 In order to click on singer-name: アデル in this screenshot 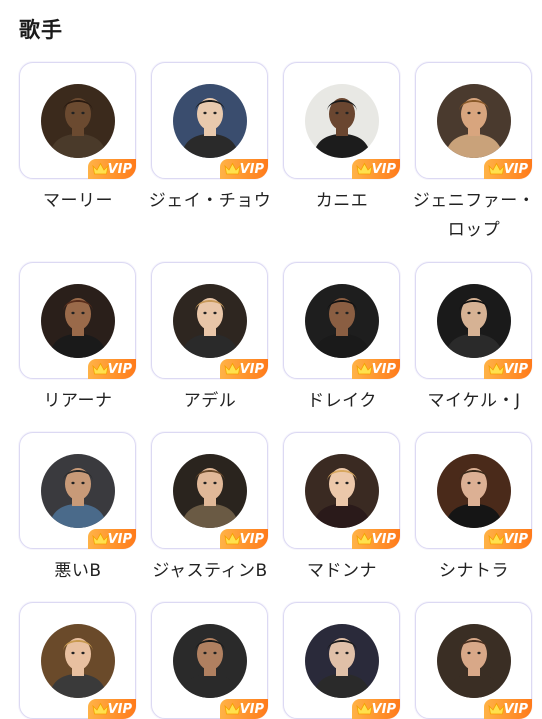, I will do `click(210, 401)`.